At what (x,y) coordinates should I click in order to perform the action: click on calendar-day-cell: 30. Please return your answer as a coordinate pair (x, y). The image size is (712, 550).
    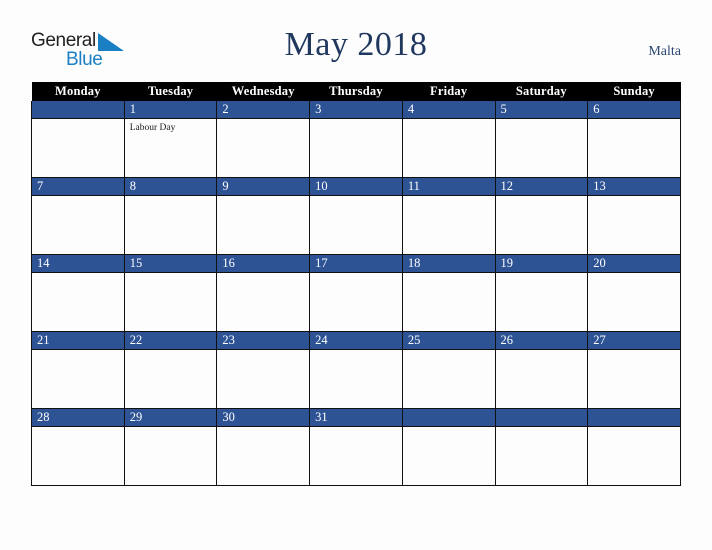
    Looking at the image, I should click on (263, 447).